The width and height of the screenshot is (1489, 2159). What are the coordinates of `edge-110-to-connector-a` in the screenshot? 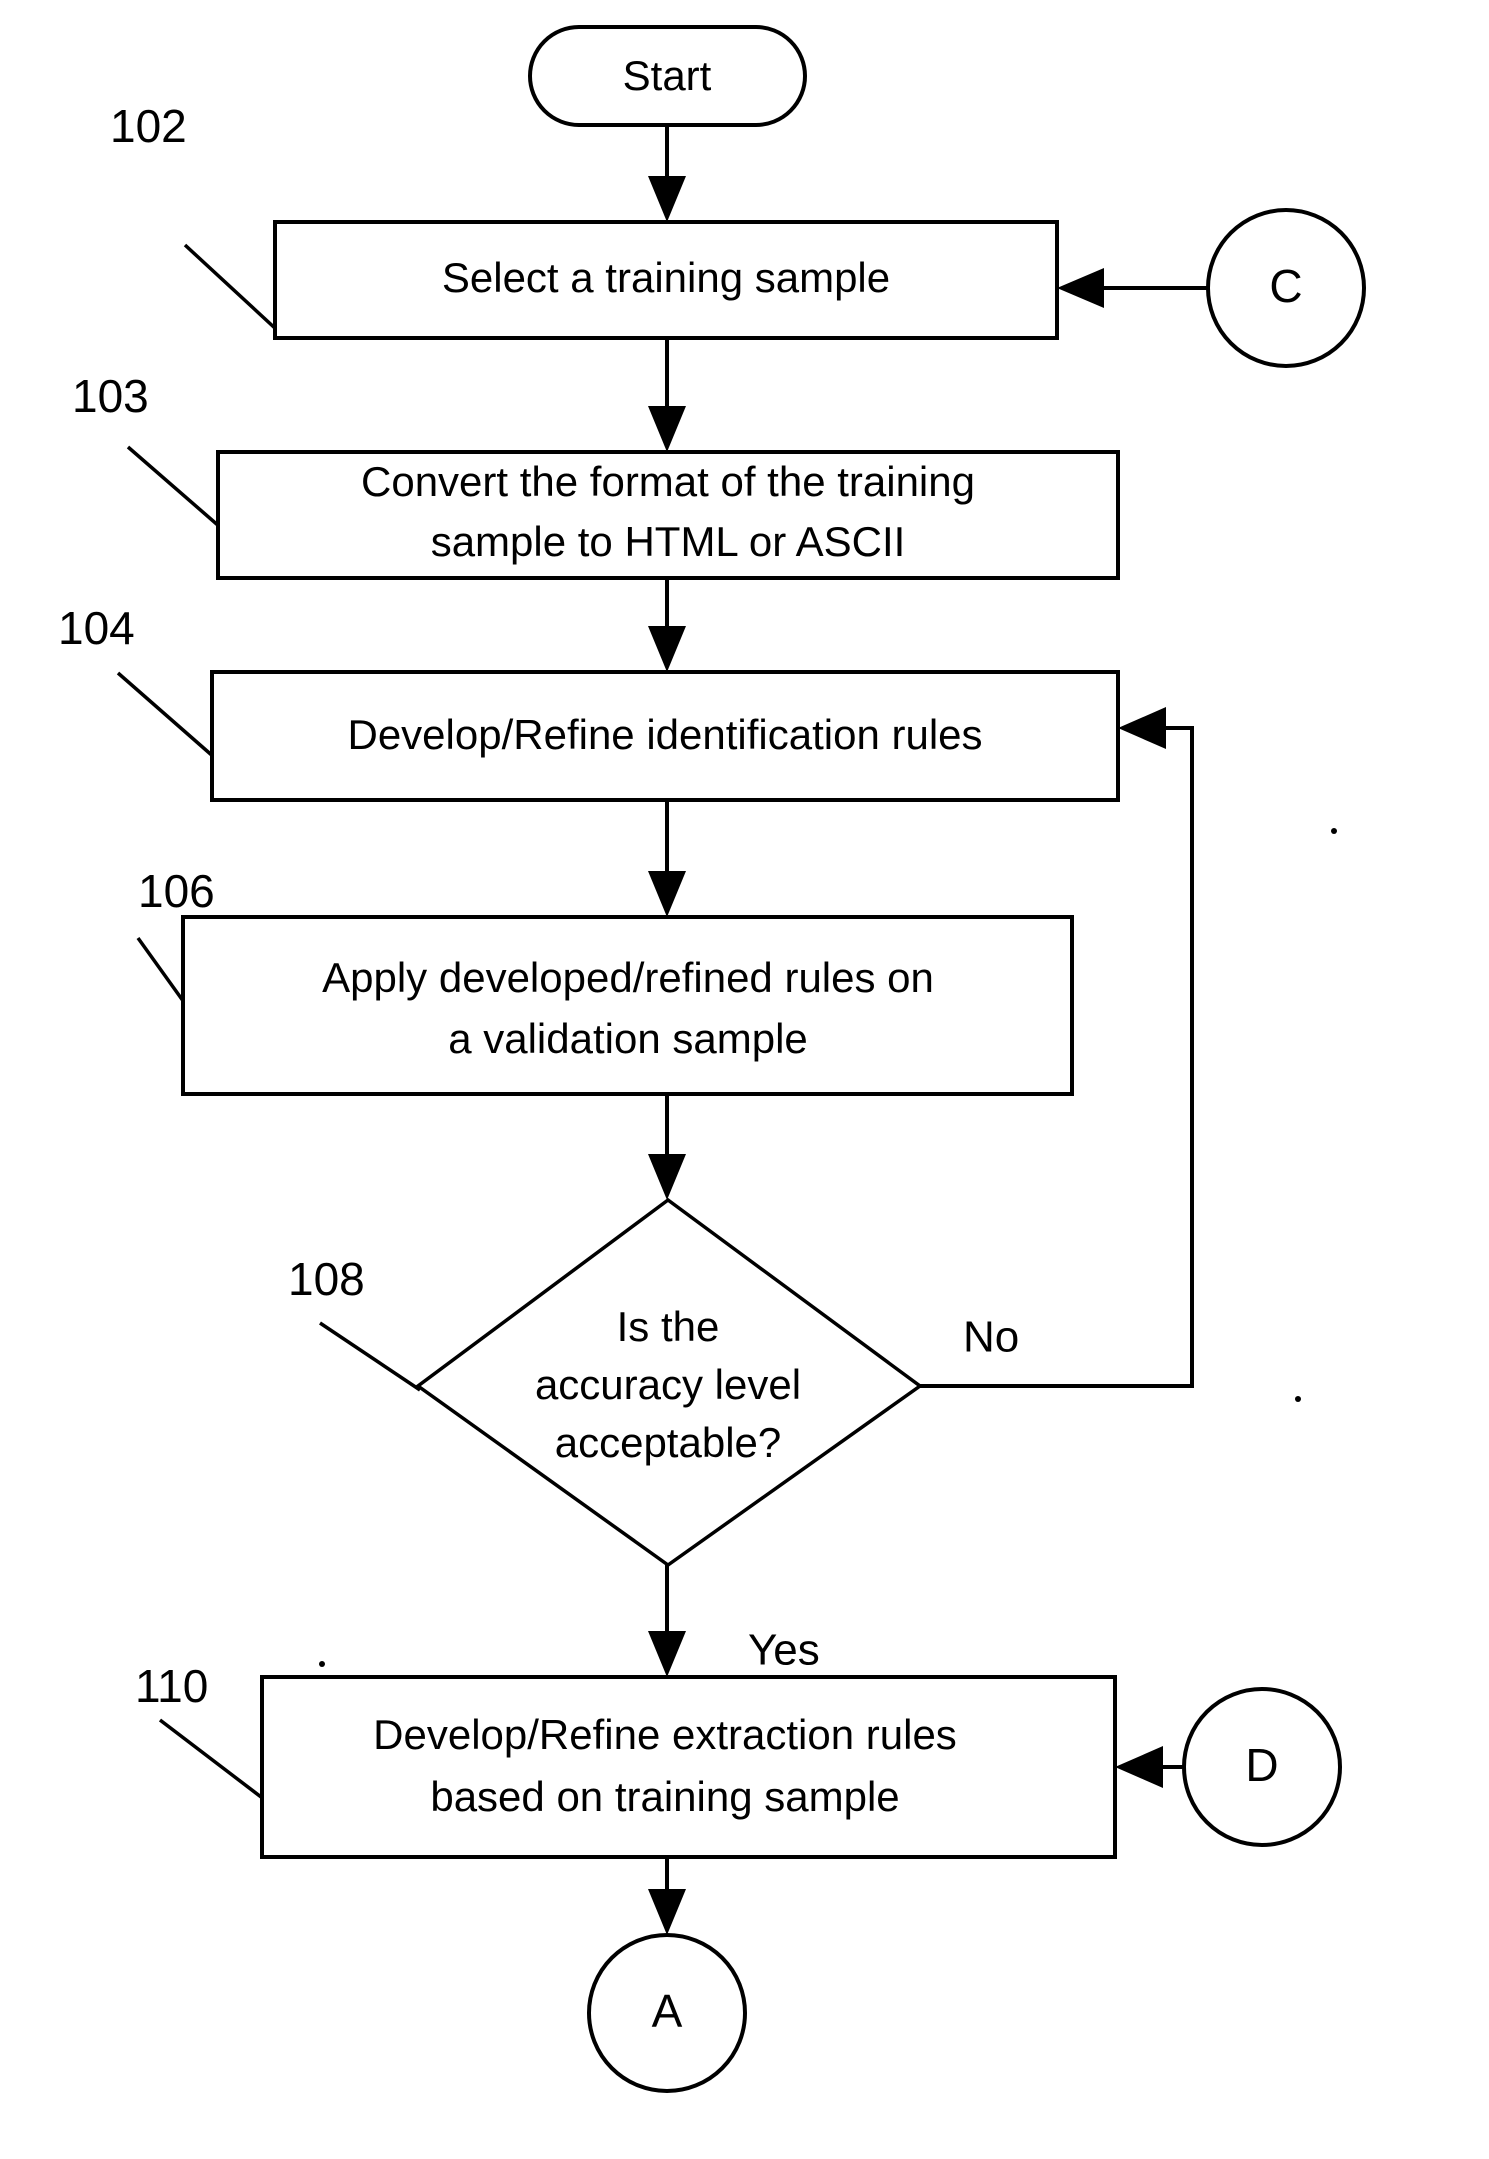 It's located at (667, 1896).